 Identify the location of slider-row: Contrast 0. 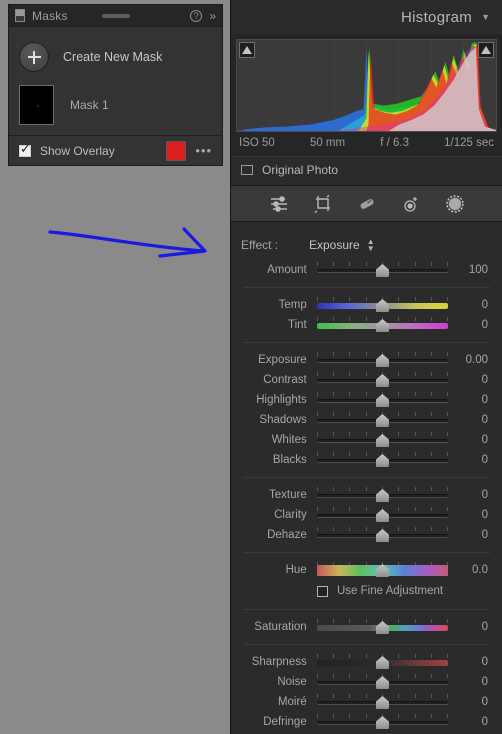
(366, 380).